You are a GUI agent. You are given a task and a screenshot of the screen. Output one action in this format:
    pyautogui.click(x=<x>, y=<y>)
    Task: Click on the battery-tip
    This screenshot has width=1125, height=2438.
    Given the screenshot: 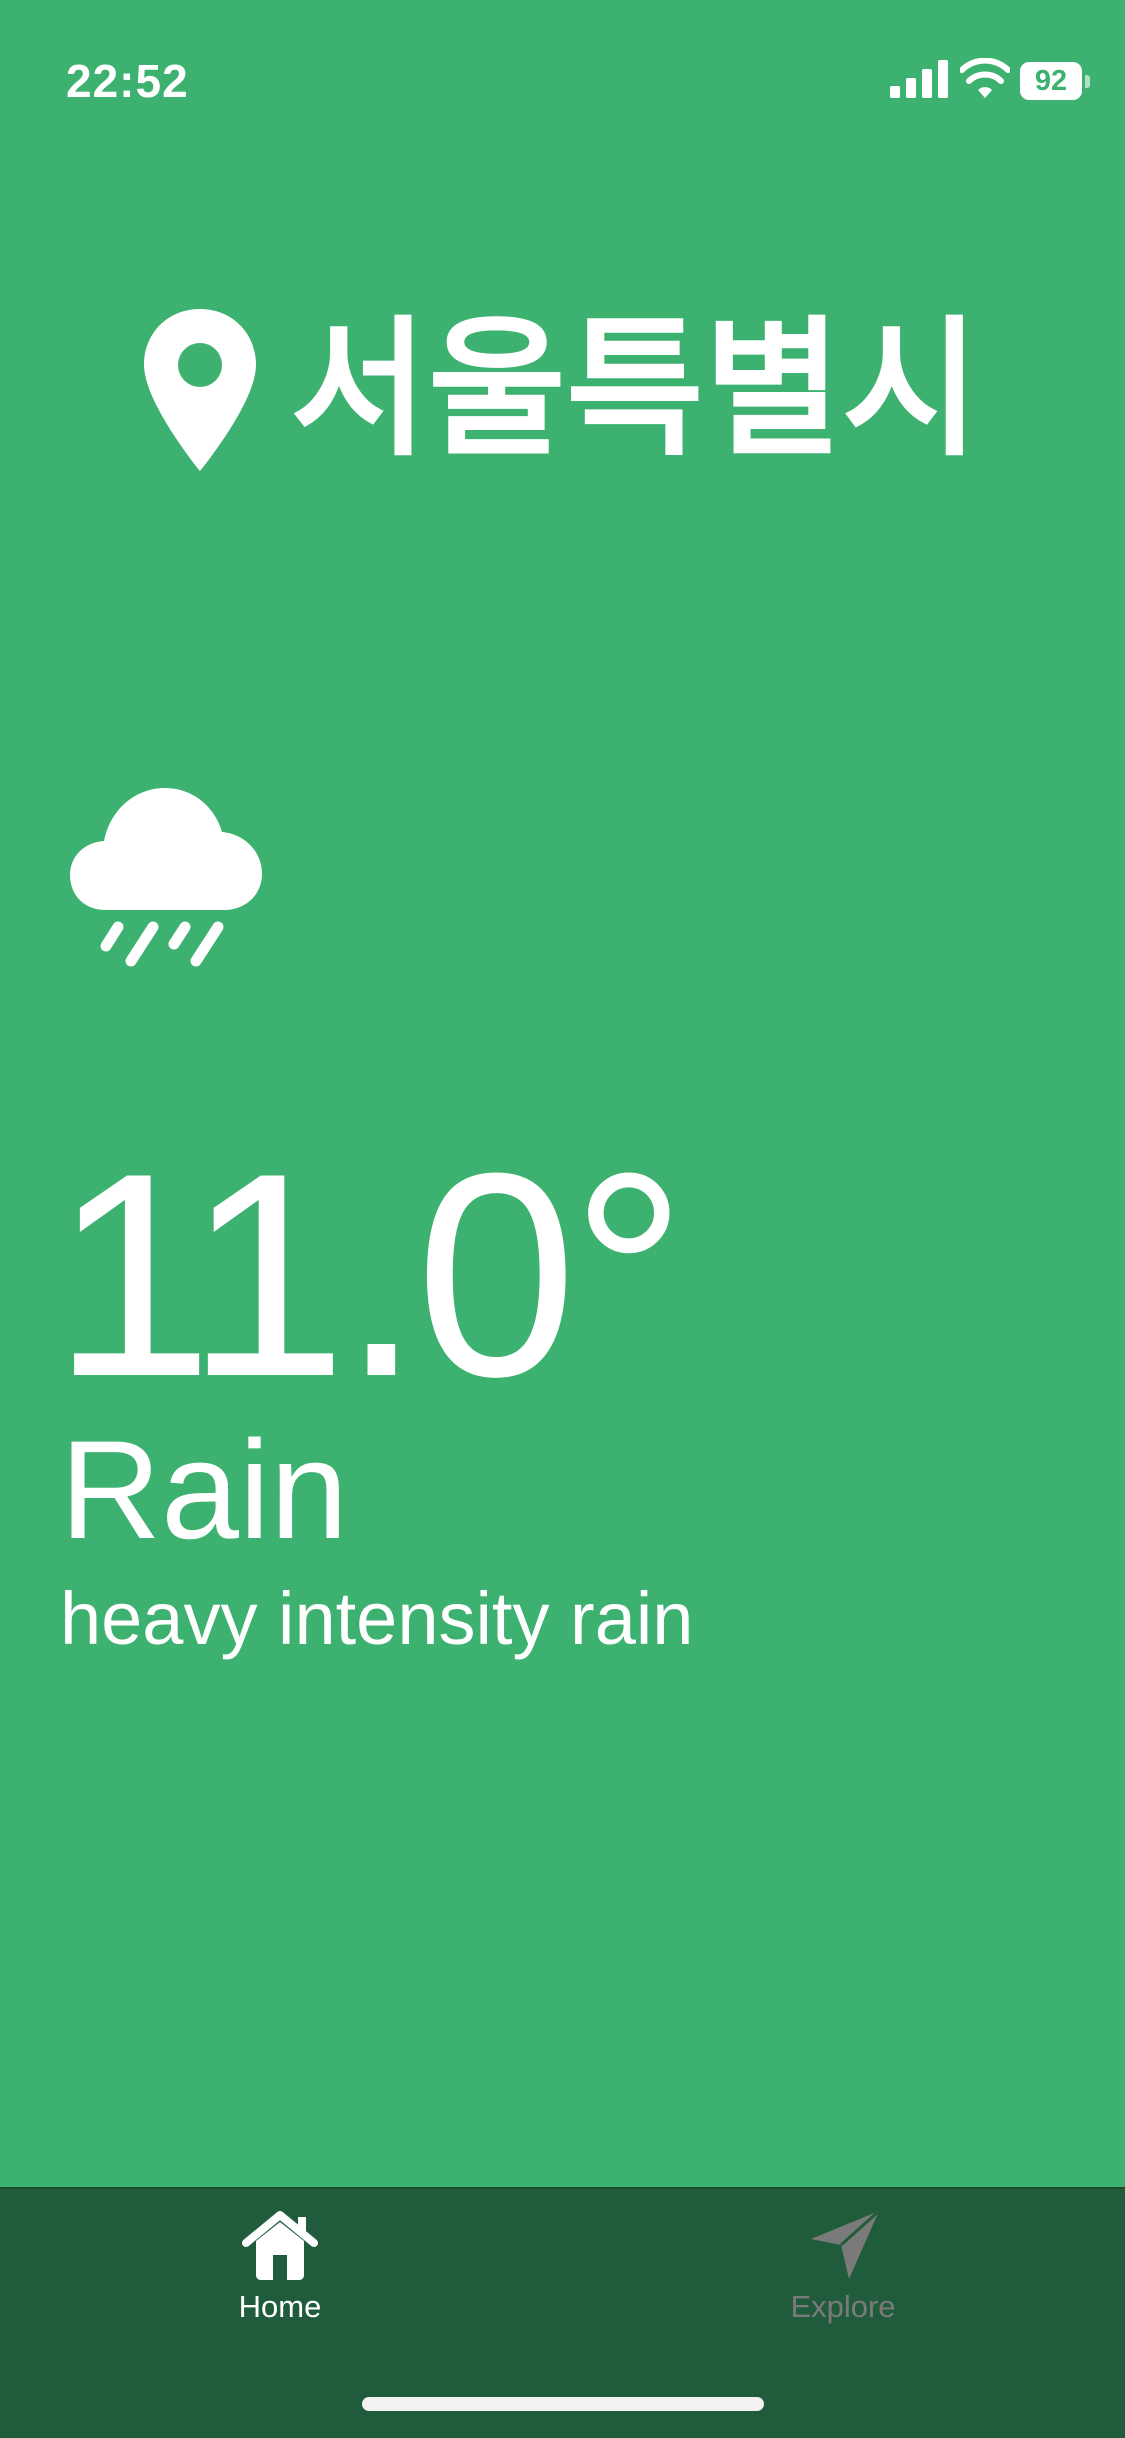 What is the action you would take?
    pyautogui.click(x=1087, y=81)
    